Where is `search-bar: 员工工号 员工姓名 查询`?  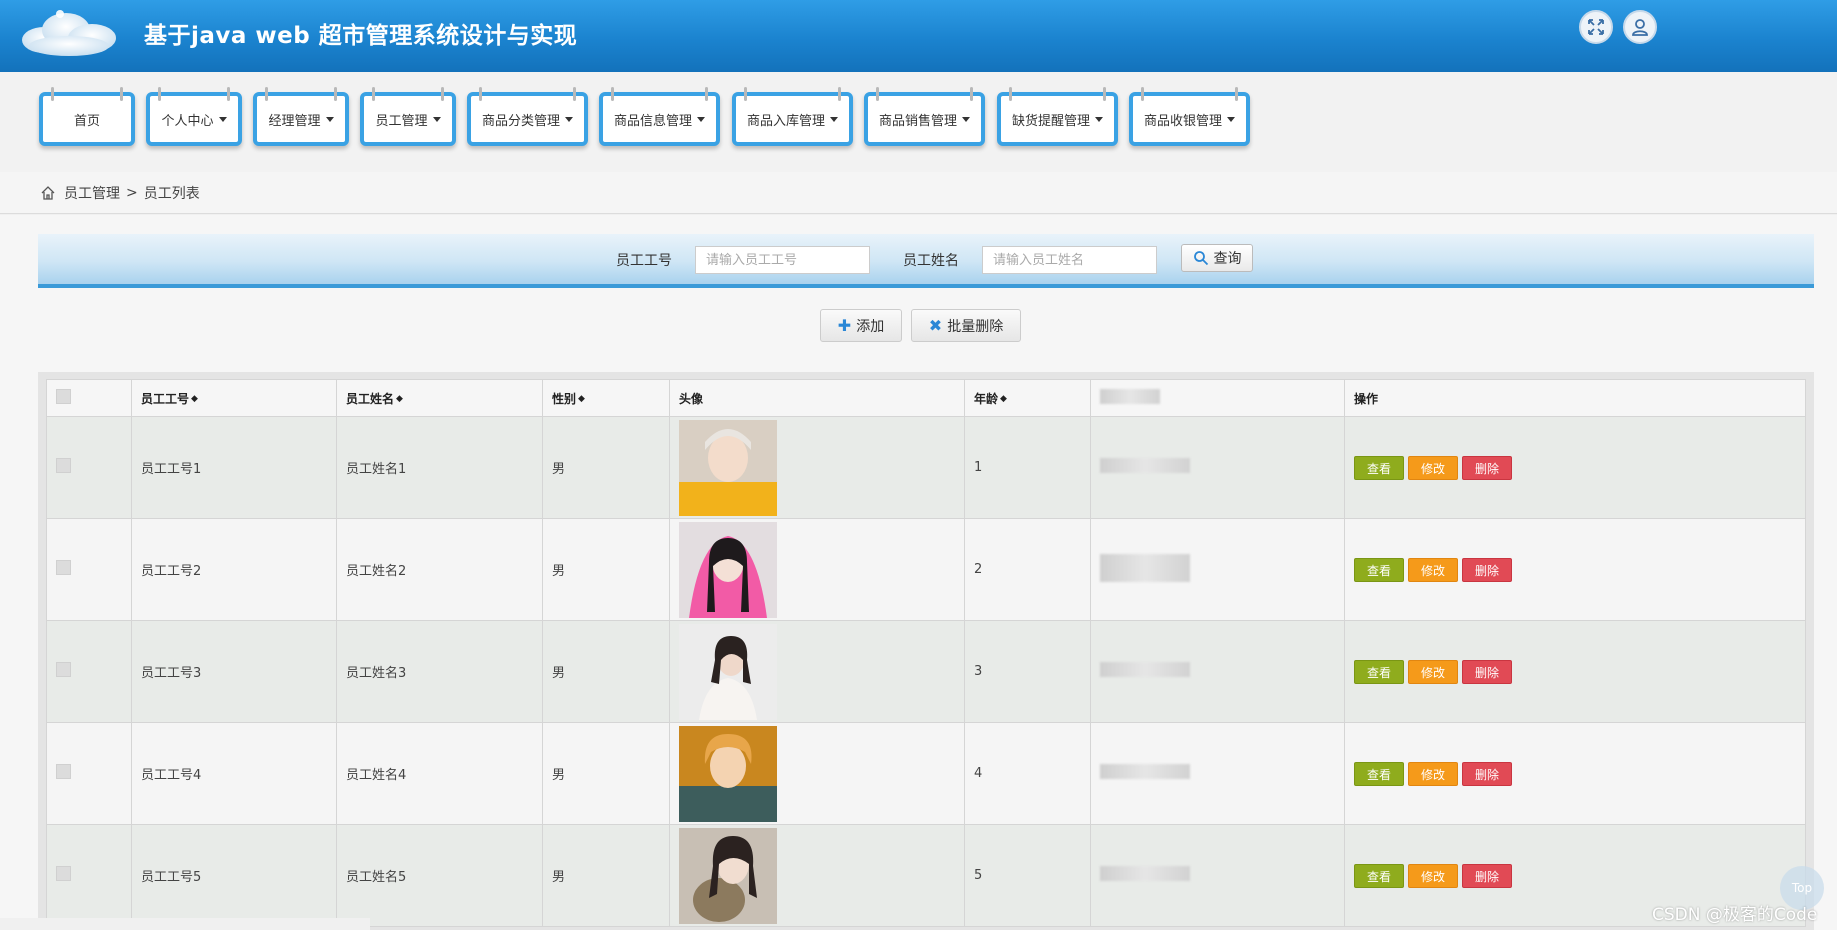
search-bar: 员工工号 员工姓名 查询 is located at coordinates (926, 261).